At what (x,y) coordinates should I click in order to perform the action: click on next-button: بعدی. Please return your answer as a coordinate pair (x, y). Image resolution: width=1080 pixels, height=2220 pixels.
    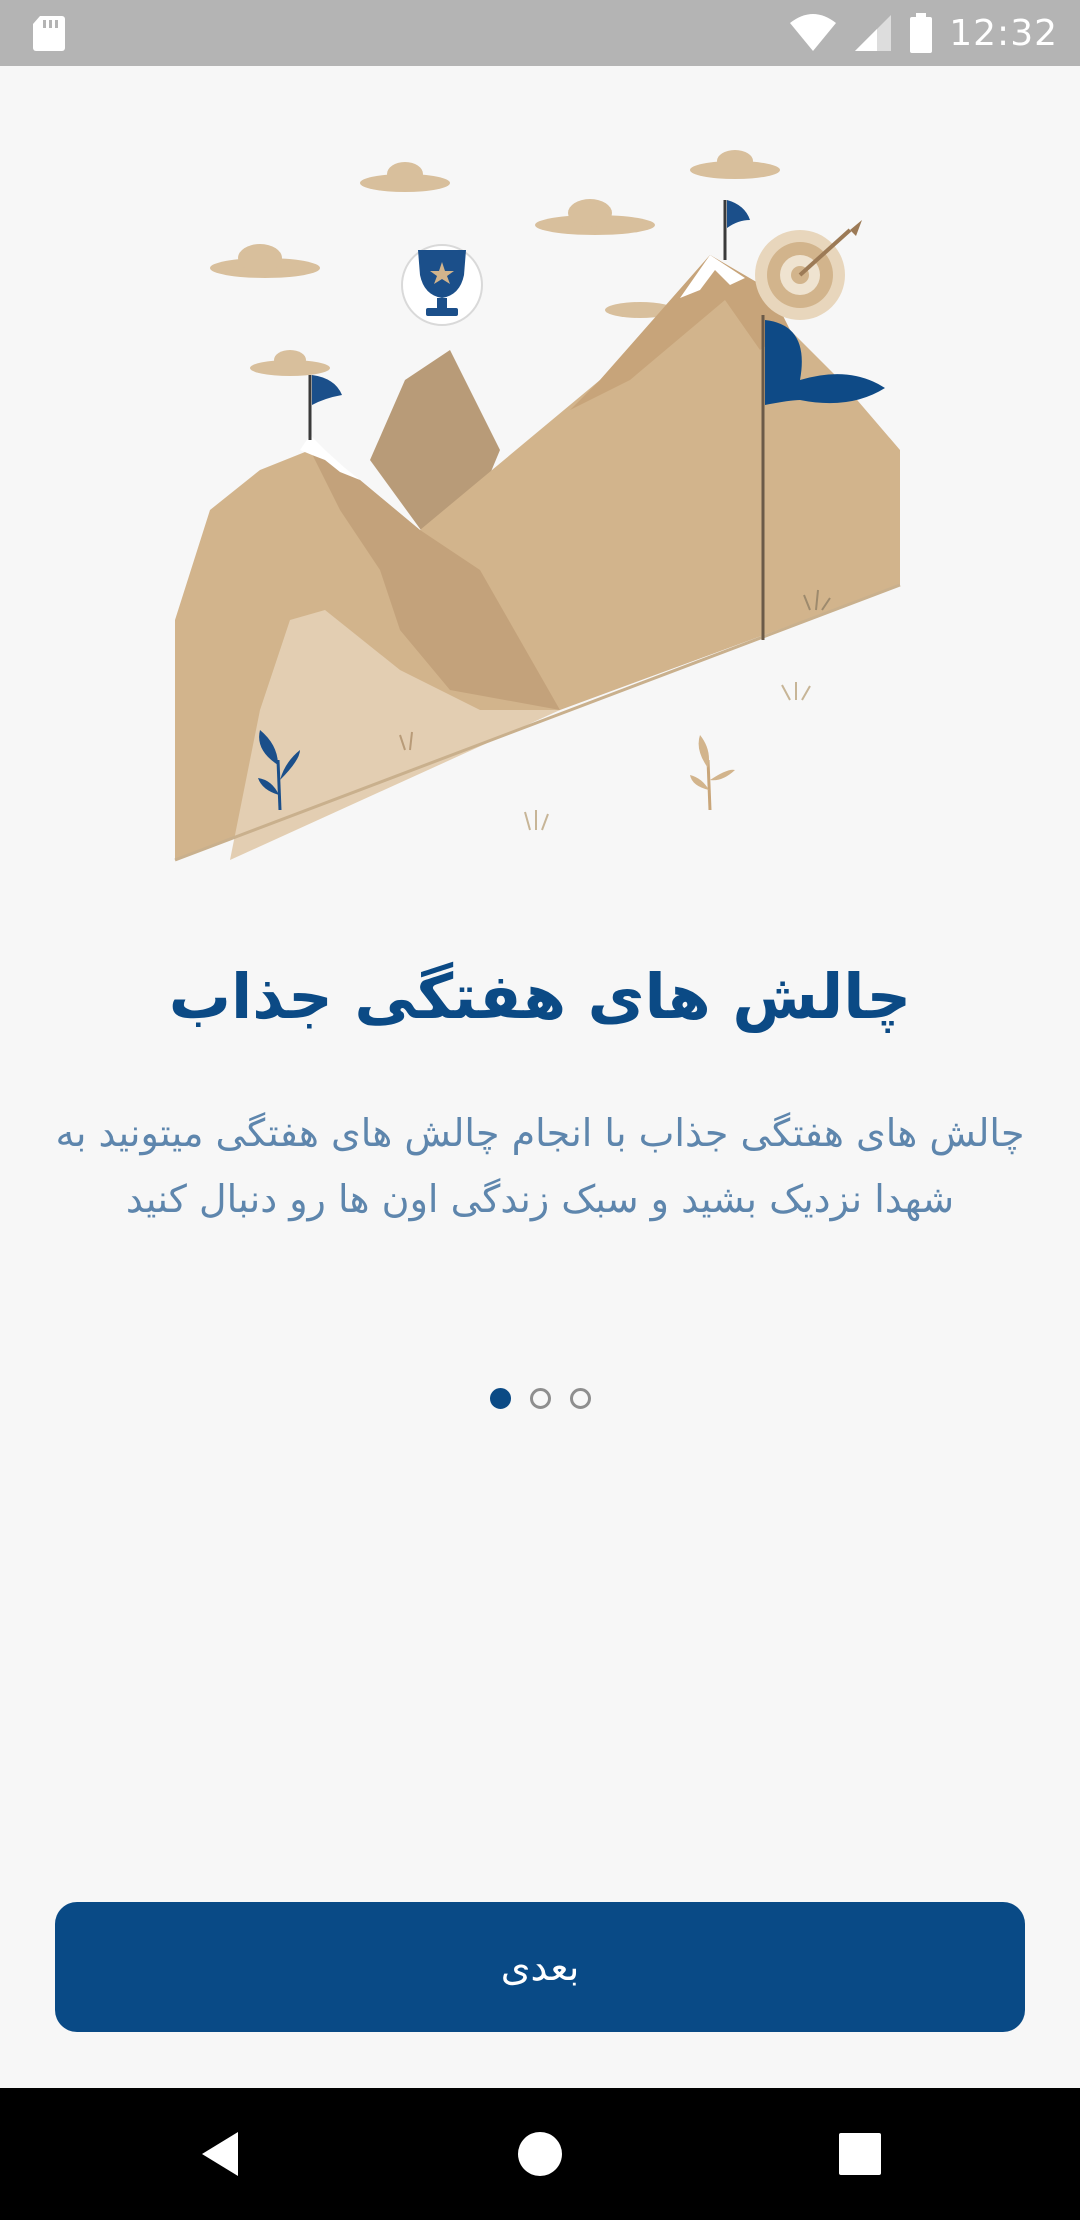
    Looking at the image, I should click on (540, 1967).